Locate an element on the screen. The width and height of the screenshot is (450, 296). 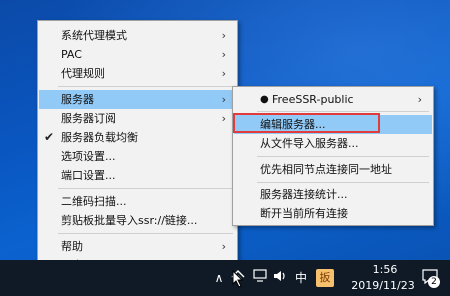
notification-count-badge: 2 is located at coordinates (434, 282).